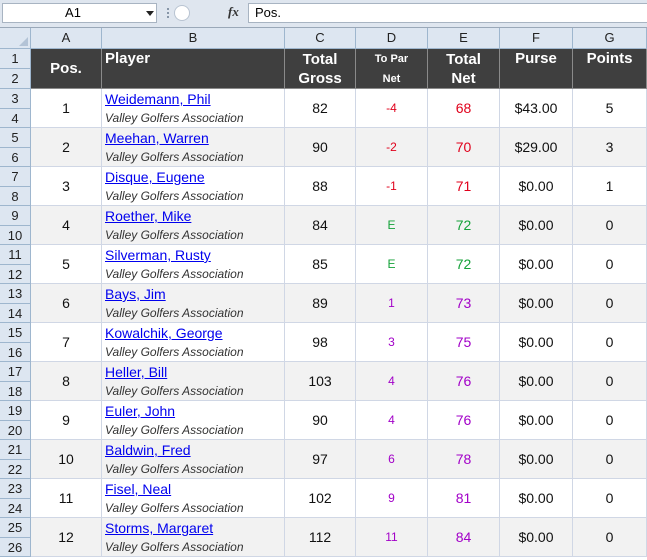  Describe the element at coordinates (182, 13) in the screenshot. I see `expand-circle-icon` at that location.